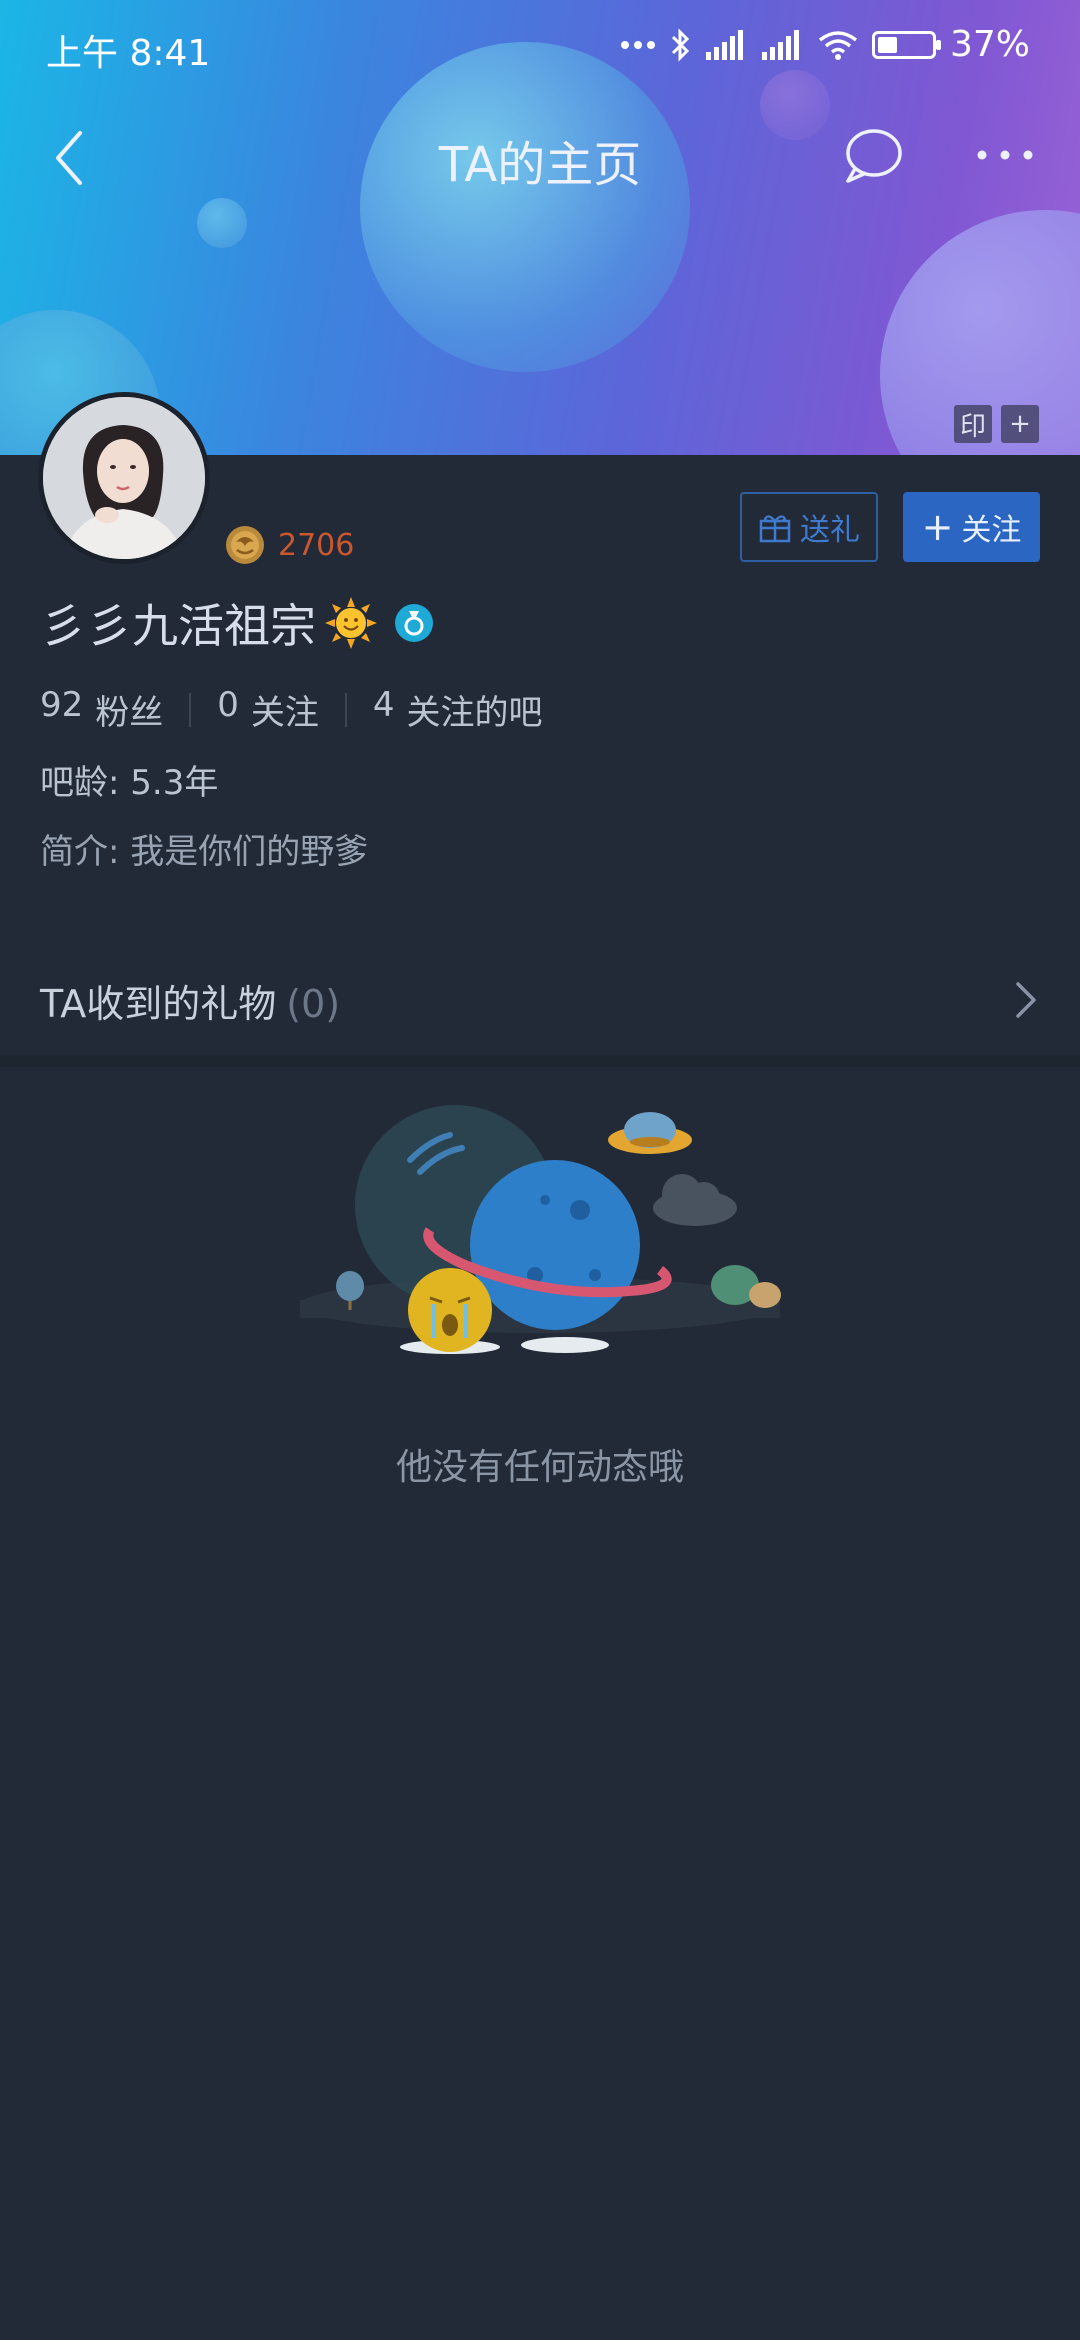 The width and height of the screenshot is (1080, 2340). I want to click on bio: 简介: 我是你们的野爹, so click(204, 852).